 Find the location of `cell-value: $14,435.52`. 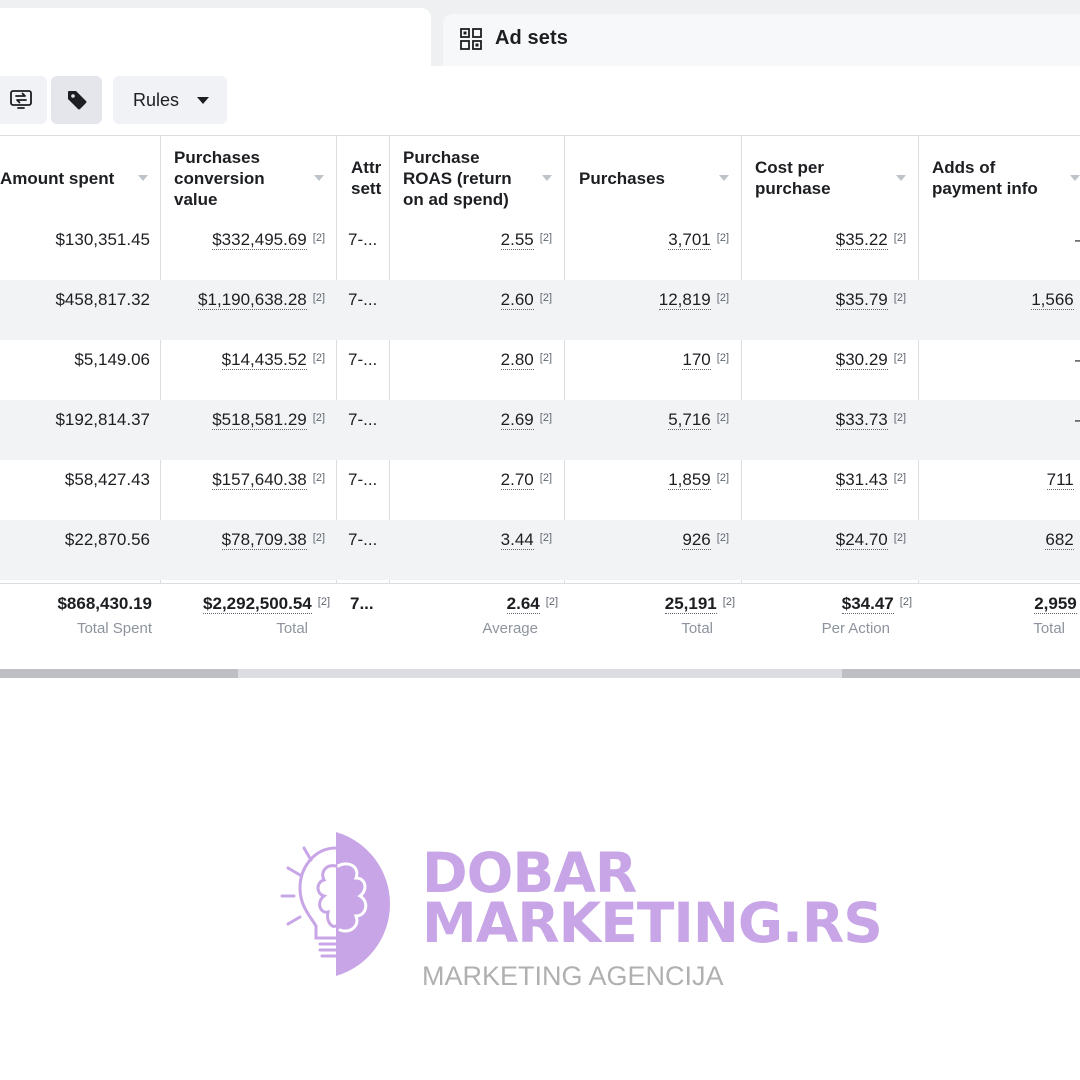

cell-value: $14,435.52 is located at coordinates (264, 360).